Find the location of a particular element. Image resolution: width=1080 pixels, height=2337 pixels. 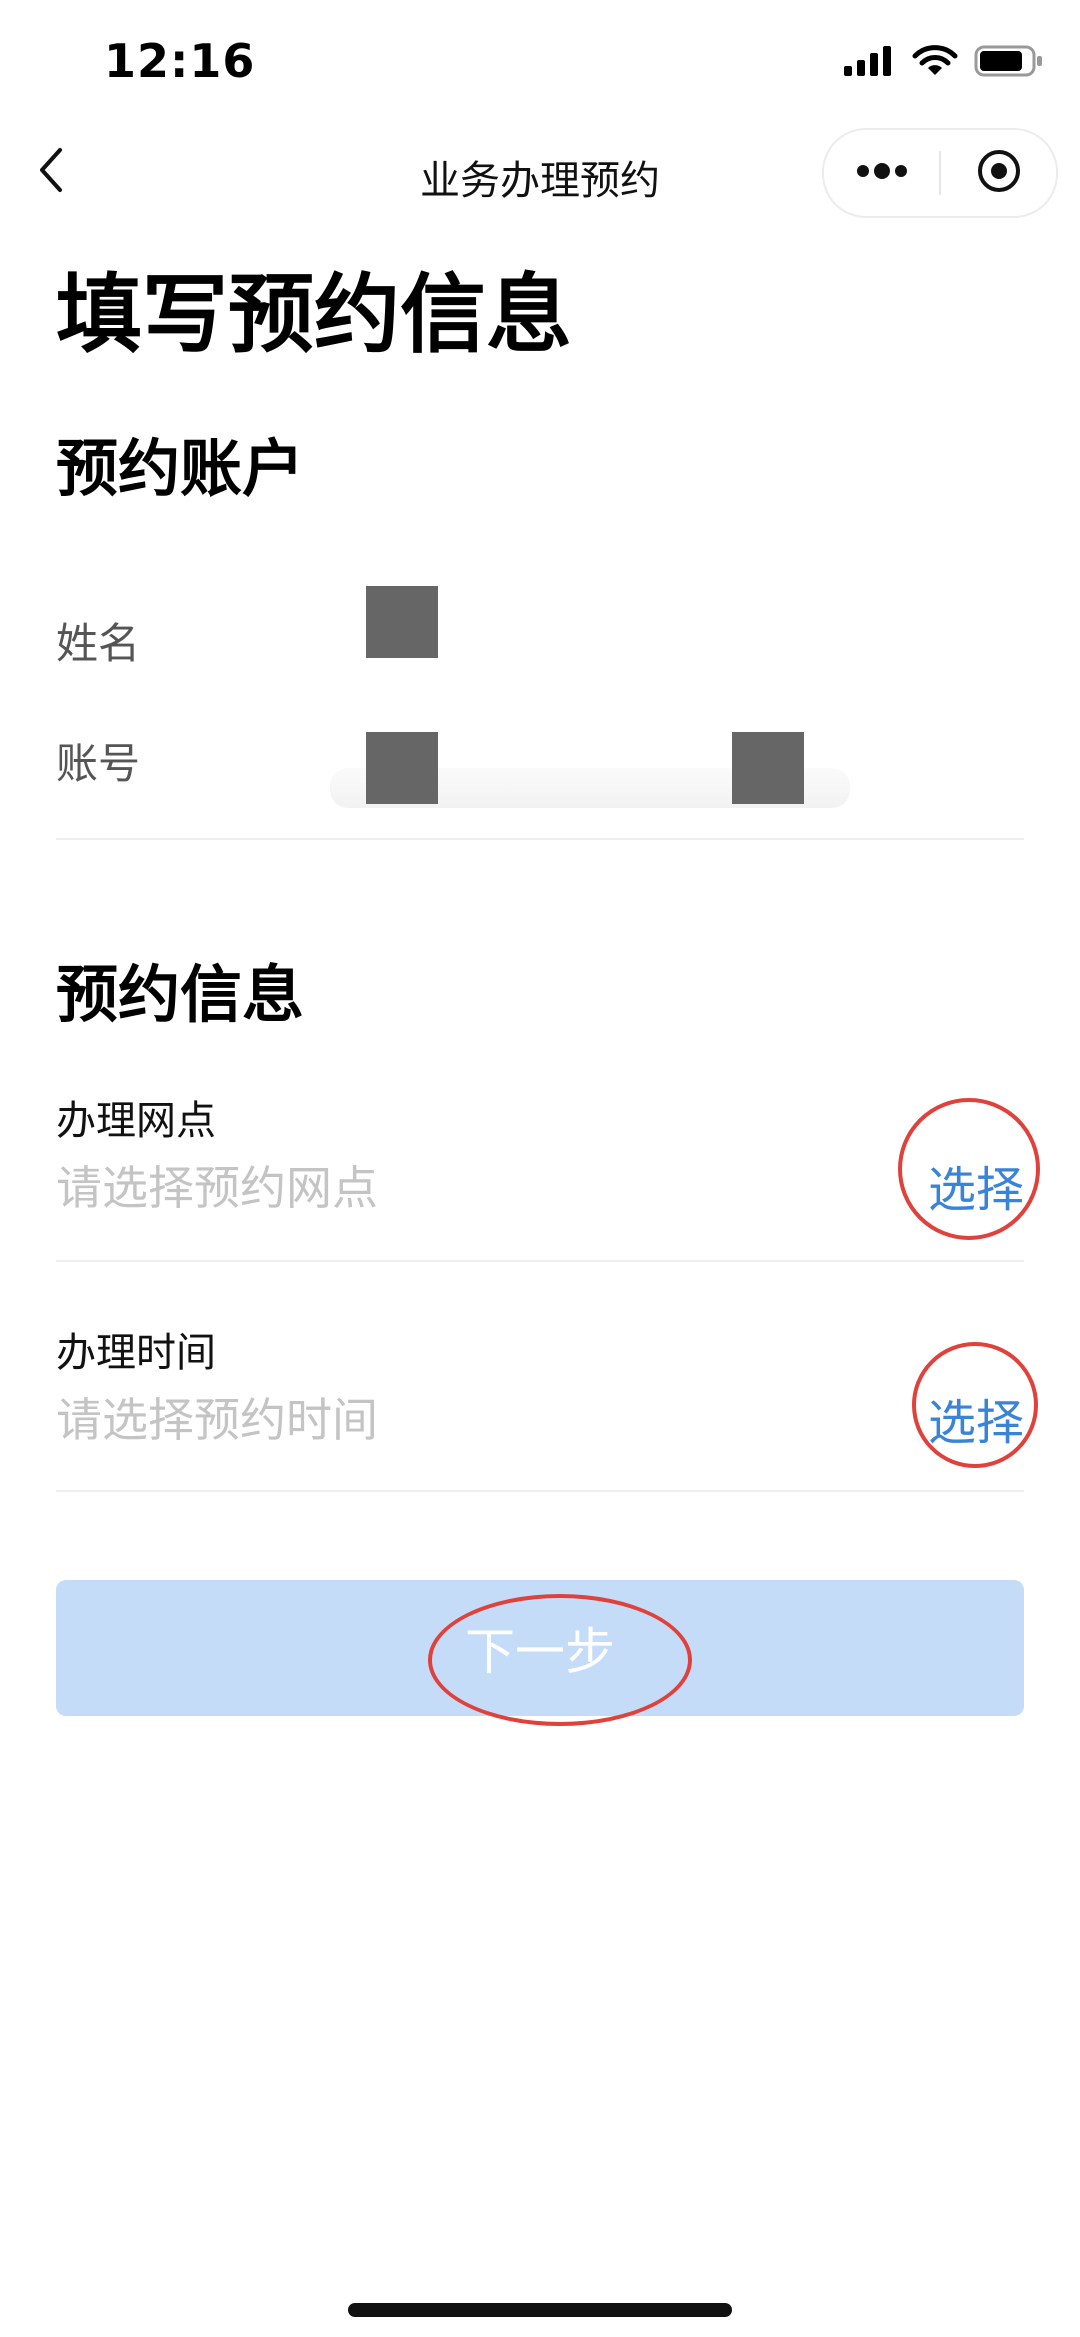

battery-icon is located at coordinates (1009, 63).